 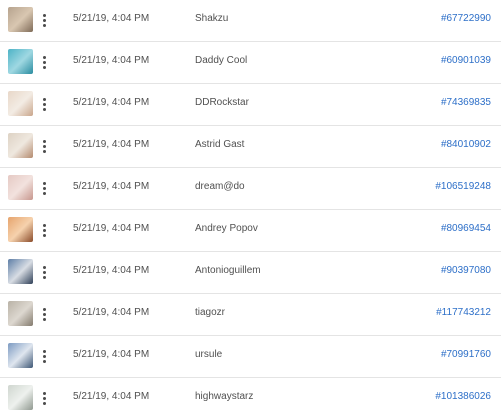 I want to click on contributor-name: tiagozr, so click(x=210, y=312).